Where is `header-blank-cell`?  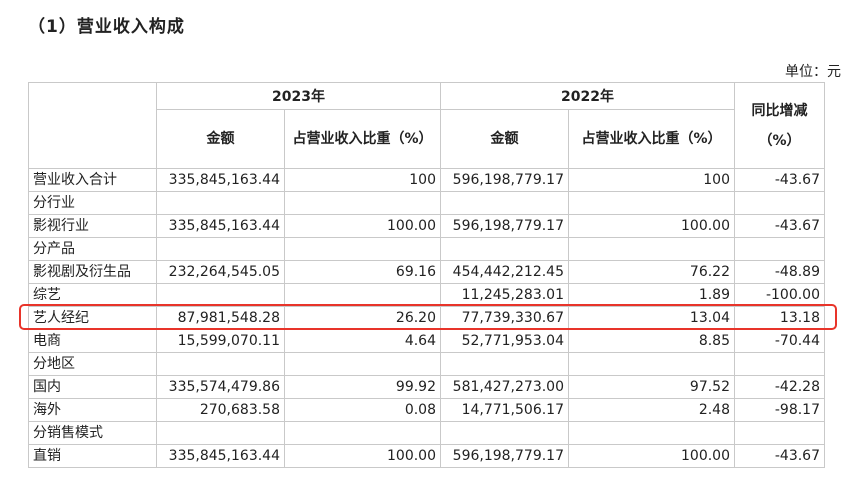 header-blank-cell is located at coordinates (92, 125).